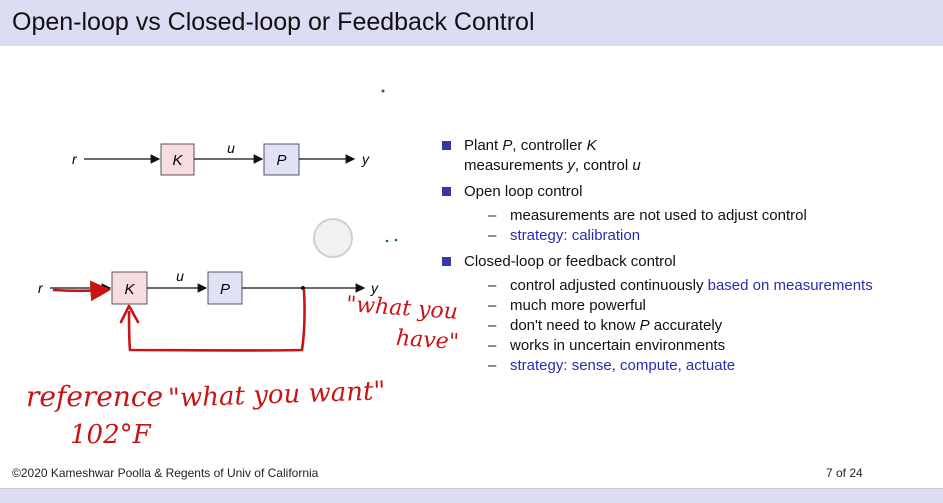  What do you see at coordinates (711, 236) in the screenshot?
I see `list-item: strategy: calibration` at bounding box center [711, 236].